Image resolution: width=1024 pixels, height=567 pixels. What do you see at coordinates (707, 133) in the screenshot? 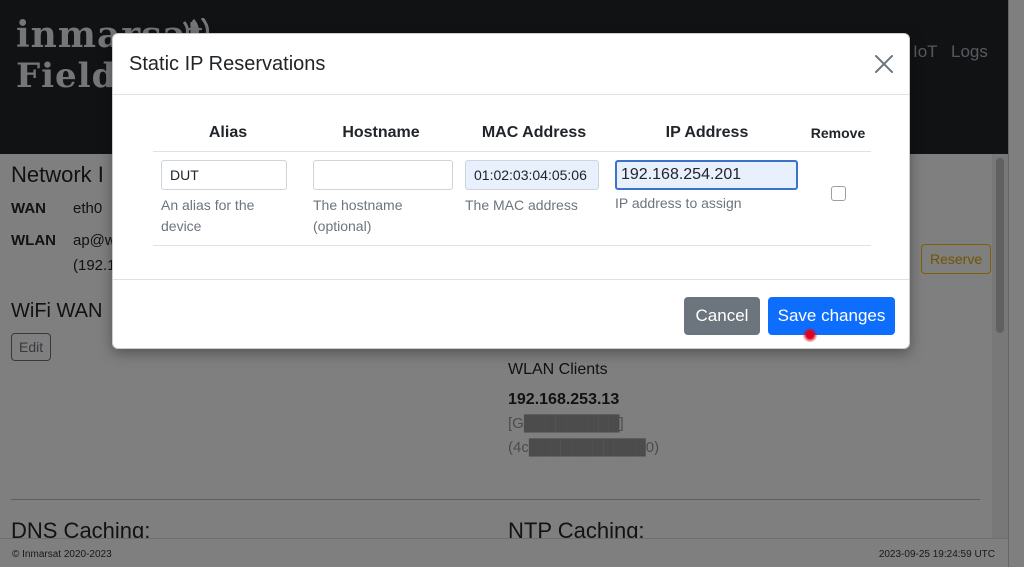
I see `column-header-ip: IP Address` at bounding box center [707, 133].